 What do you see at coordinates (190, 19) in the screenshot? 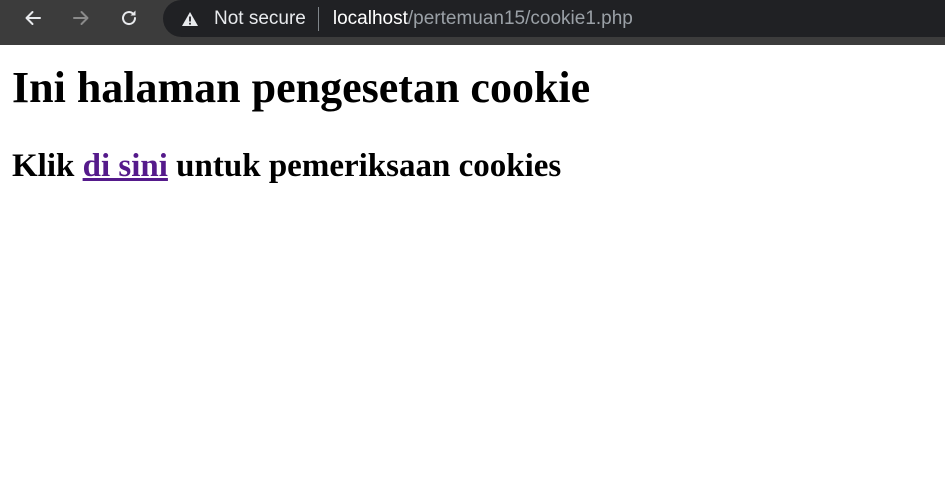
I see `warning-triangle-icon` at bounding box center [190, 19].